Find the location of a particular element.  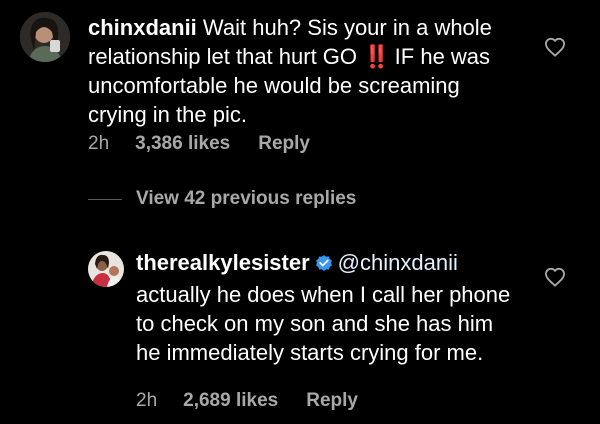

avatar-therealkylesister is located at coordinates (106, 269).